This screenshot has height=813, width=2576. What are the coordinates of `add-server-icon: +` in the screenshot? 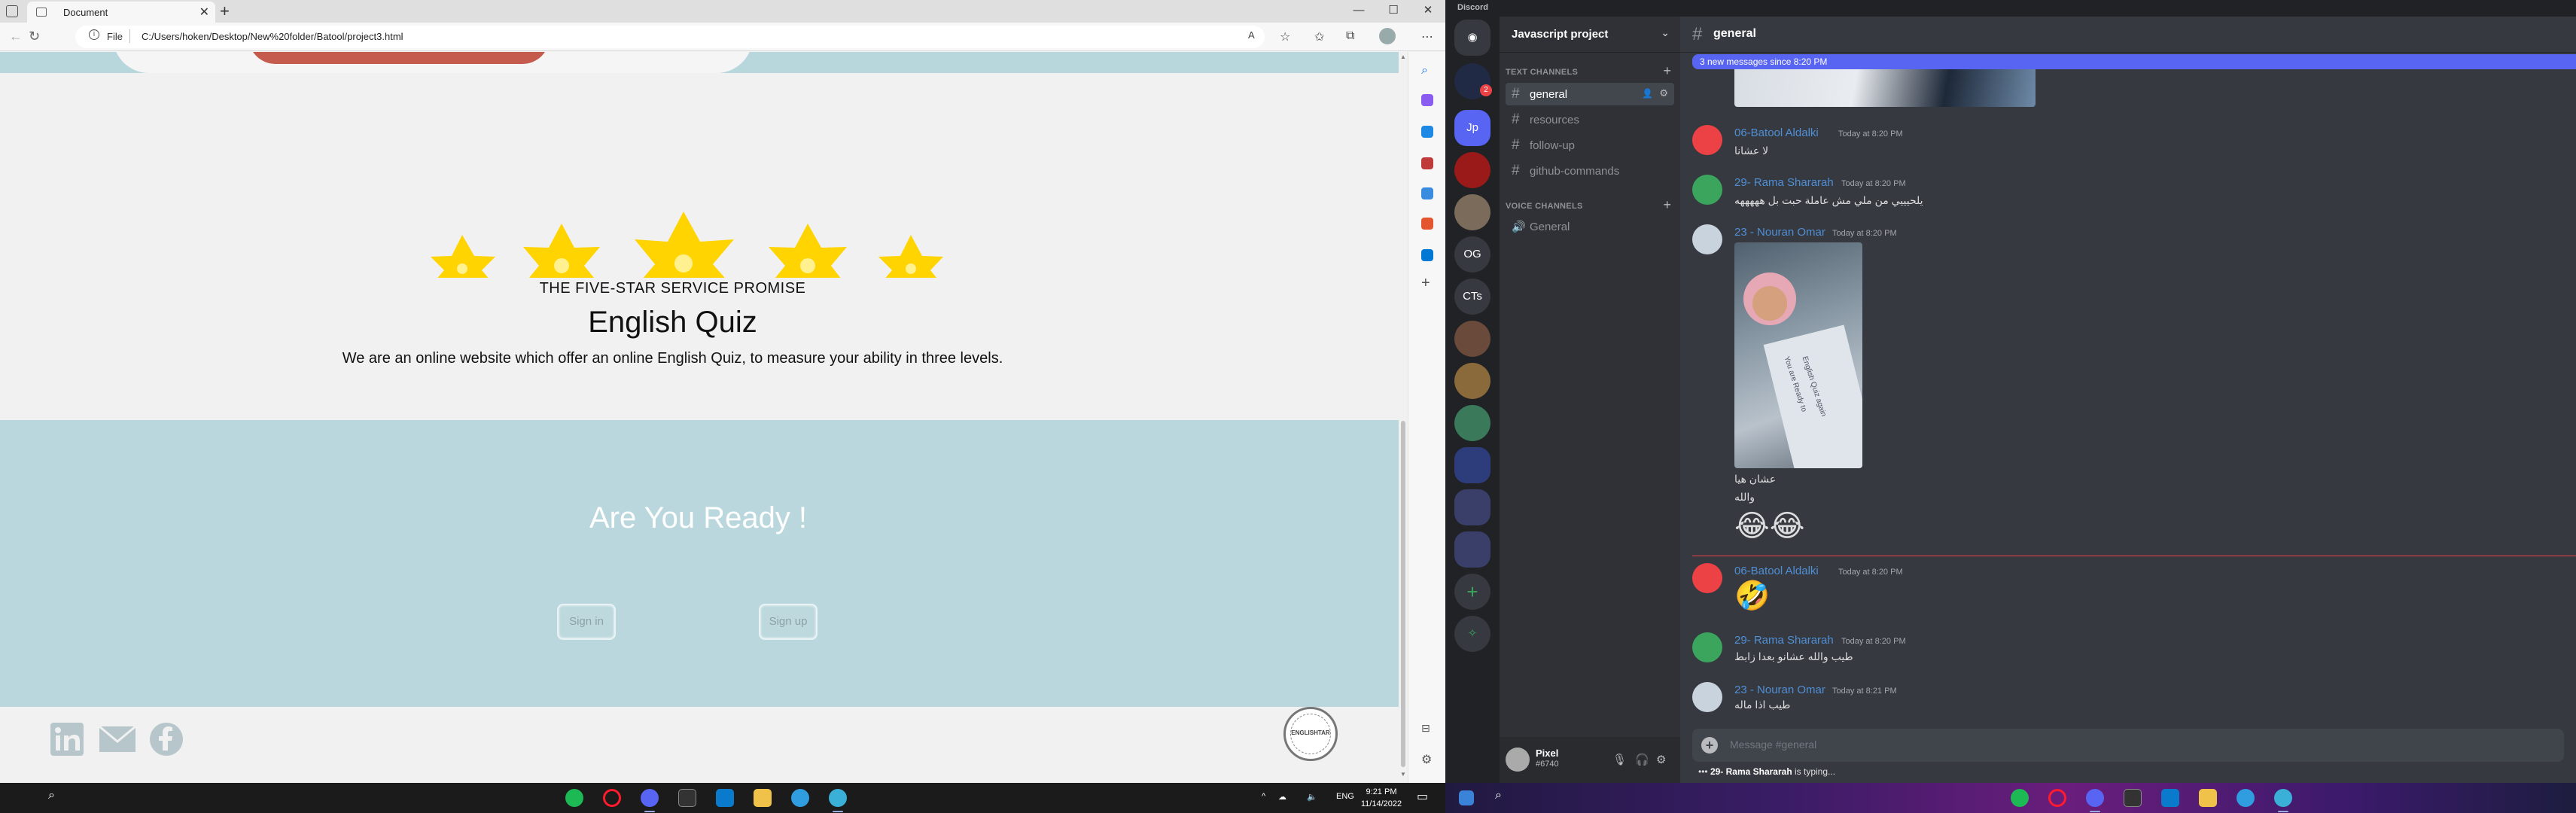 It's located at (1472, 592).